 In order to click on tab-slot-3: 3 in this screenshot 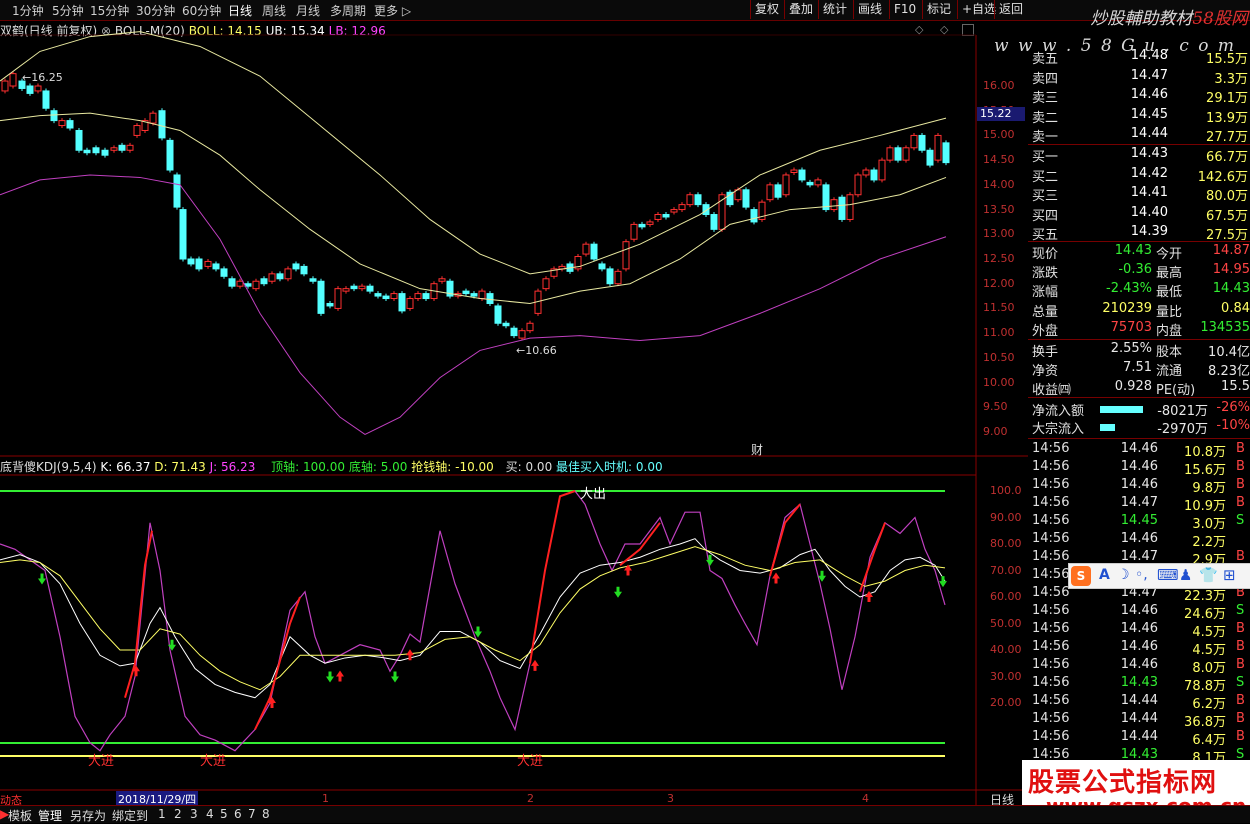, I will do `click(194, 814)`.